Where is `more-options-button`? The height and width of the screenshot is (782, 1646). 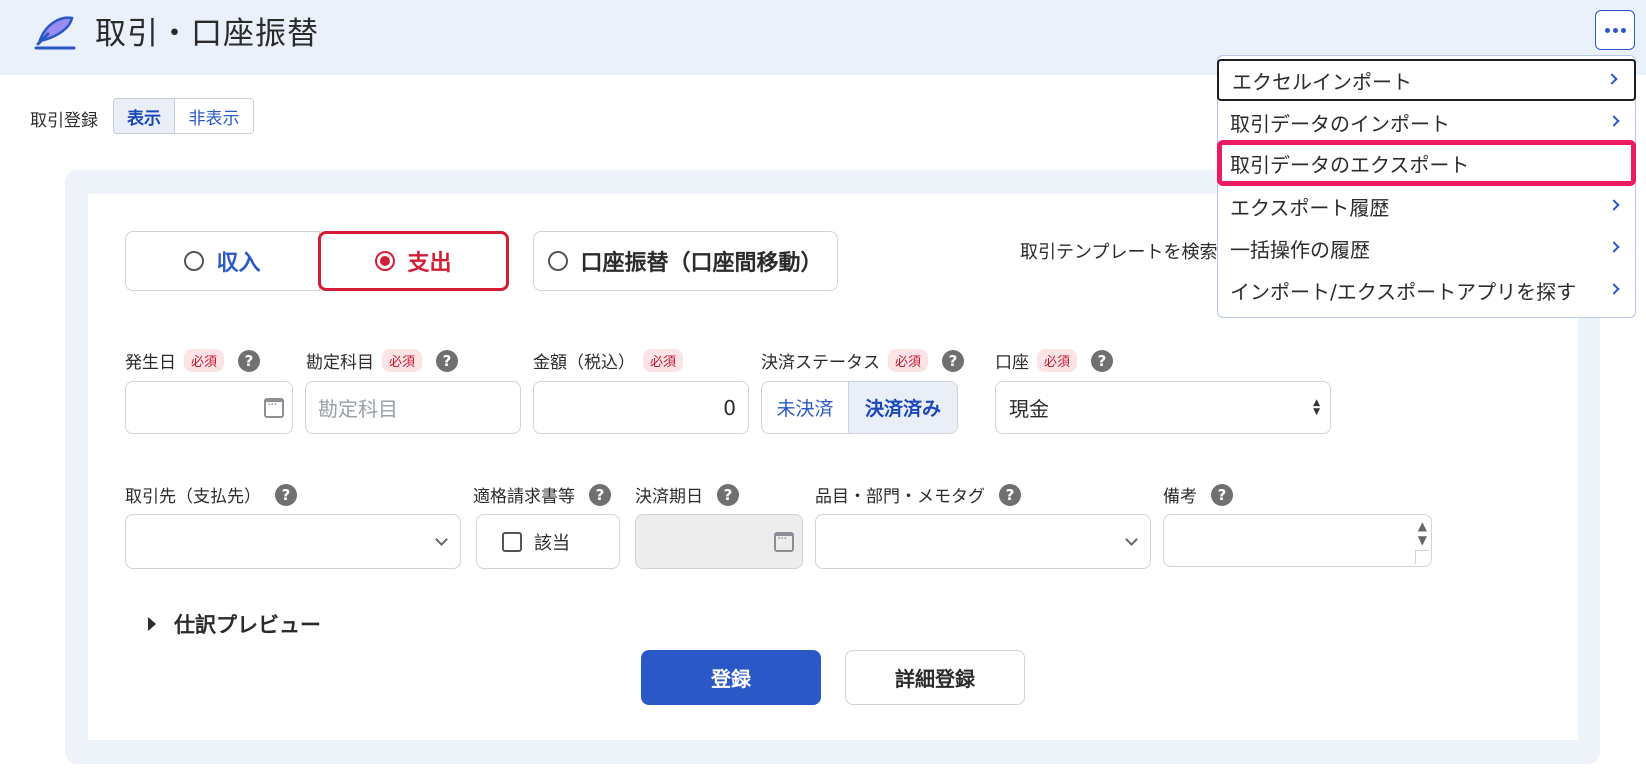 more-options-button is located at coordinates (1615, 30).